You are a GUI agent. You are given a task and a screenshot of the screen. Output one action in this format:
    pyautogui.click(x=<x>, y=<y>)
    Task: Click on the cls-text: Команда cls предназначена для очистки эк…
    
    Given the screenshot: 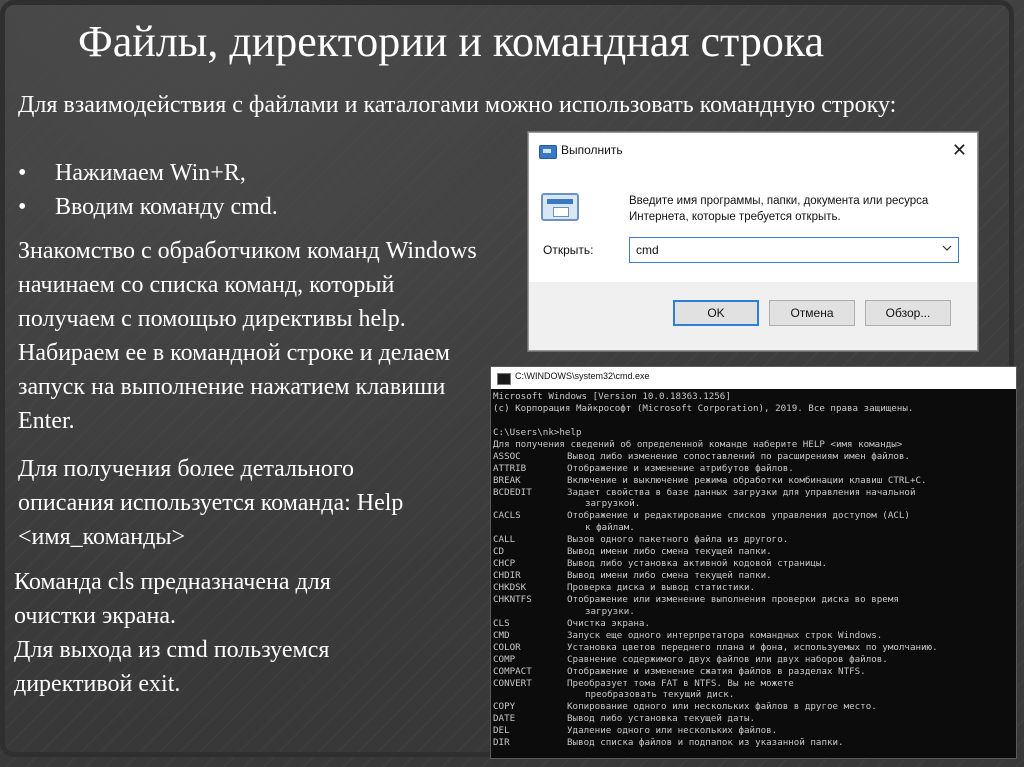 What is the action you would take?
    pyautogui.click(x=172, y=599)
    